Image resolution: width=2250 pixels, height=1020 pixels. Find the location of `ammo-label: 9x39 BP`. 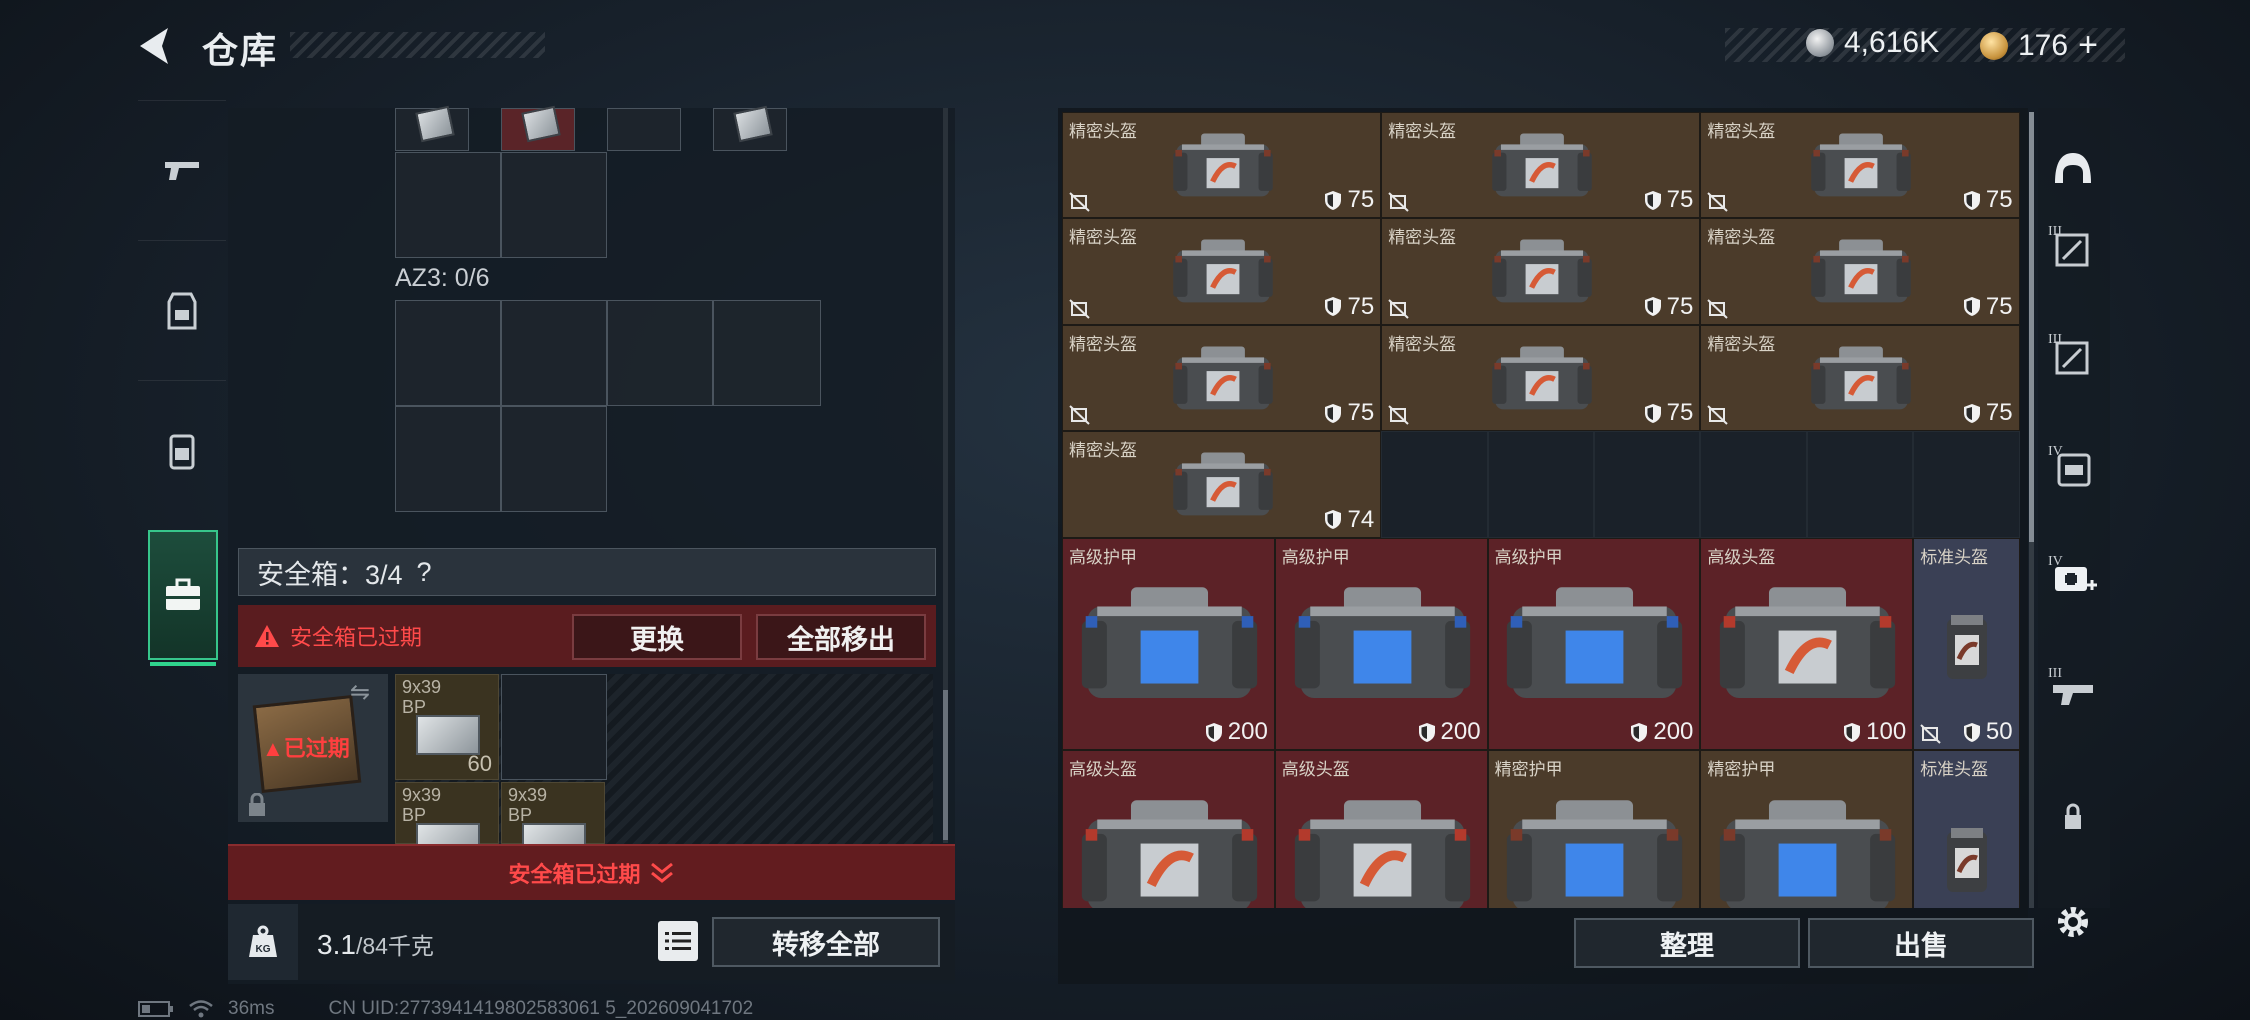

ammo-label: 9x39 BP is located at coordinates (528, 805).